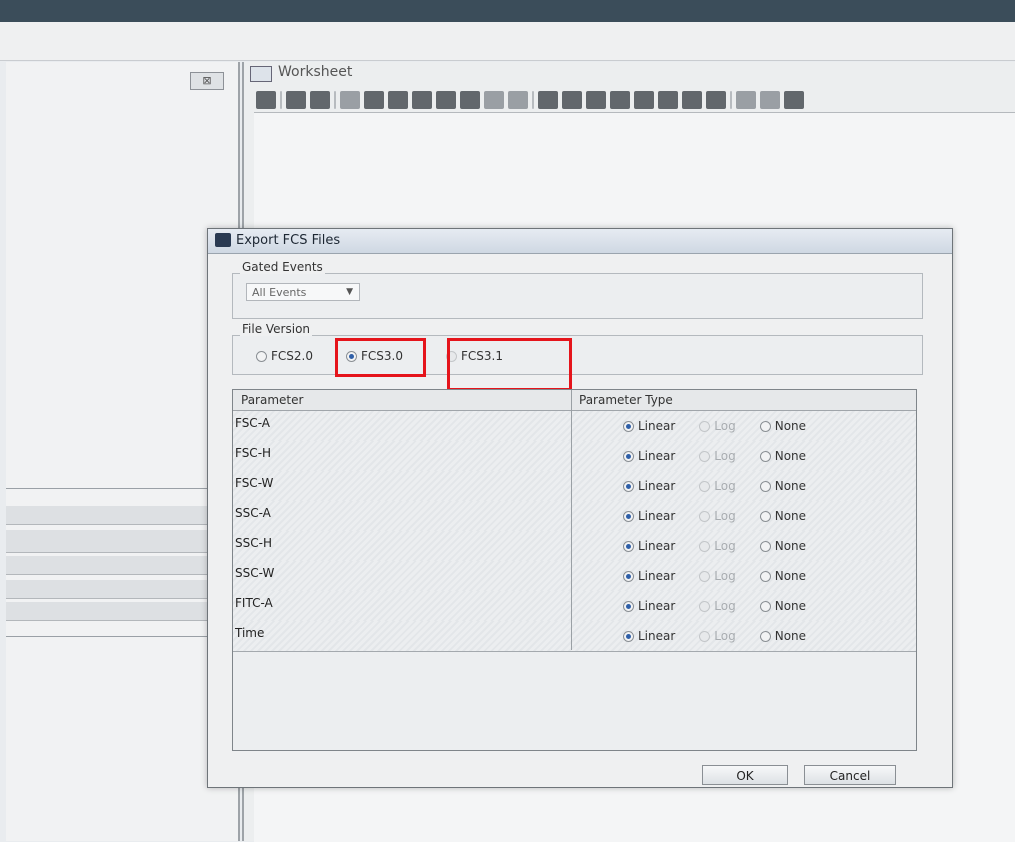  Describe the element at coordinates (374, 100) in the screenshot. I see `plot-dot-icon` at that location.